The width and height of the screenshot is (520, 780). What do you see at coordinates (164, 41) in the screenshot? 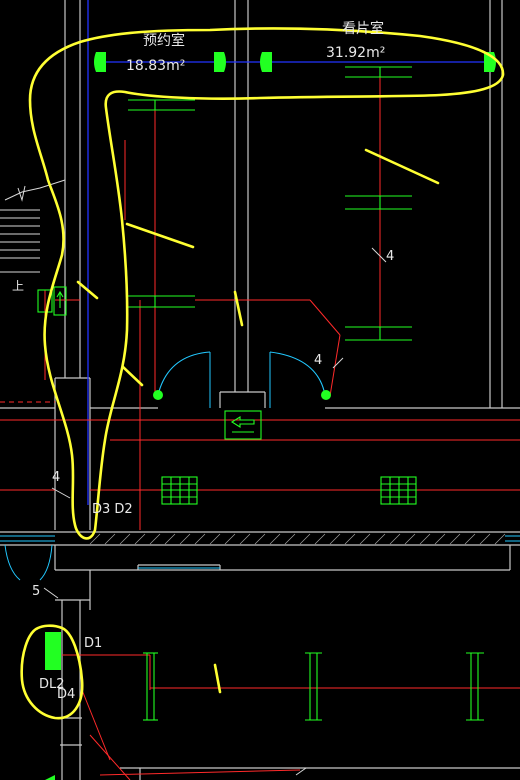
I see `room-name-reception: 预约室` at bounding box center [164, 41].